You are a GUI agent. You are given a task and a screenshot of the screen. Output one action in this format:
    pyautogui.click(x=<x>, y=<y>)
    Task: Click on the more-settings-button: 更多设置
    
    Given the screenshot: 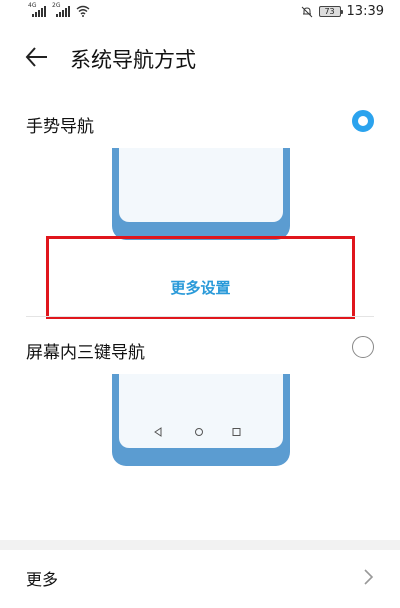 What is the action you would take?
    pyautogui.click(x=200, y=277)
    